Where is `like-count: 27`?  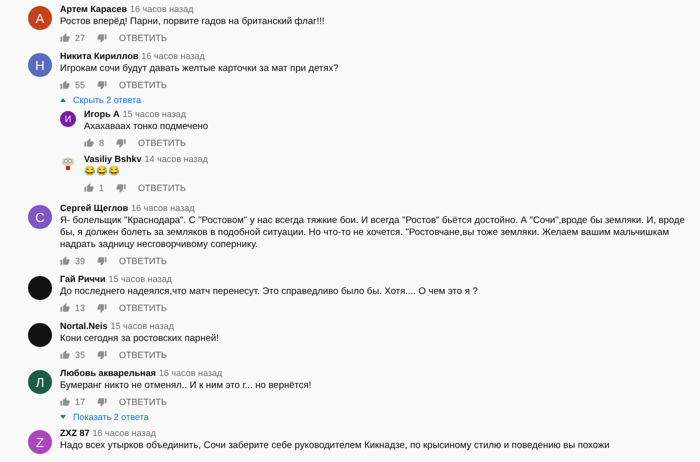 like-count: 27 is located at coordinates (80, 38).